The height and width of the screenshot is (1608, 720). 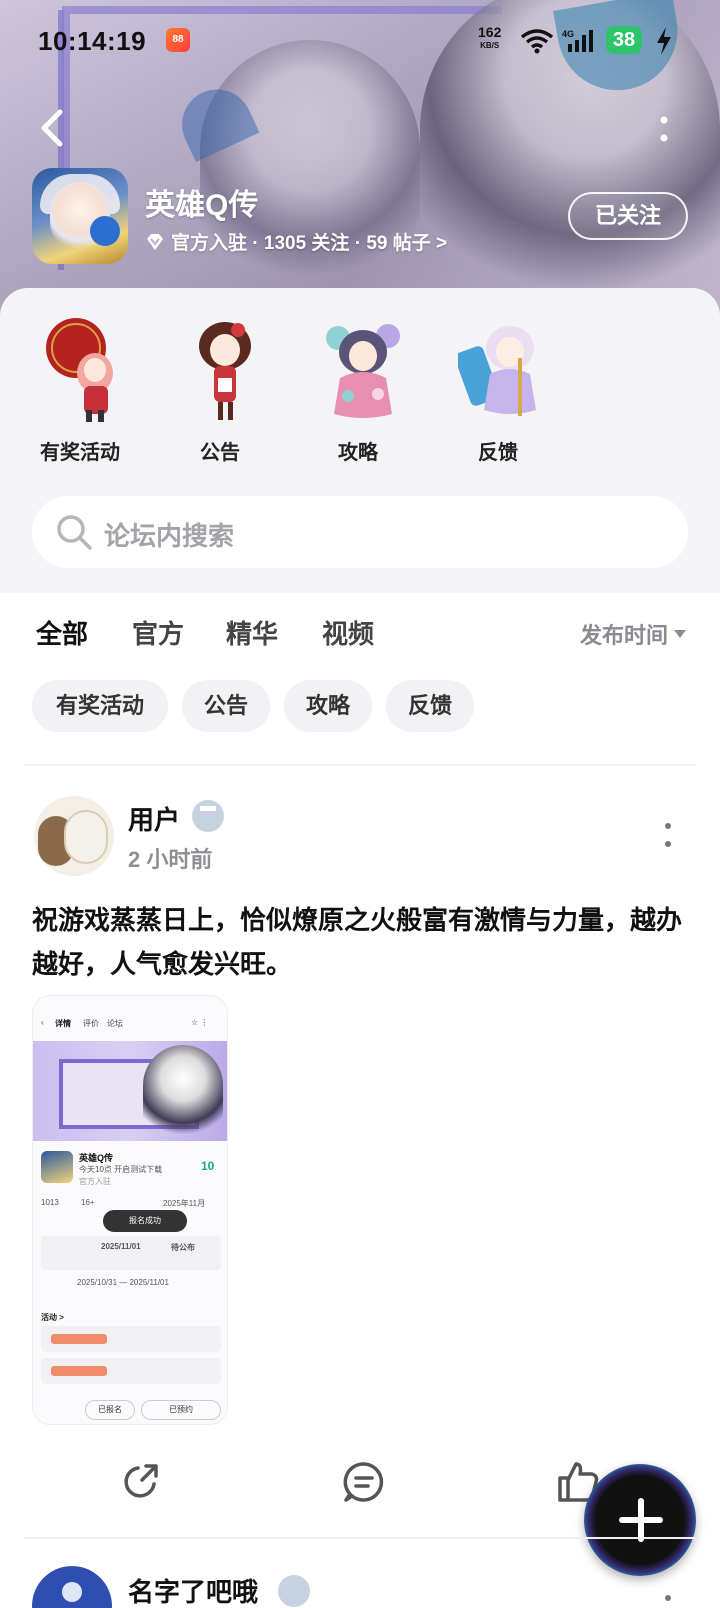 I want to click on game-meta: 官方入驻 · 1305 关注 · 59 帖子 >, so click(x=296, y=241).